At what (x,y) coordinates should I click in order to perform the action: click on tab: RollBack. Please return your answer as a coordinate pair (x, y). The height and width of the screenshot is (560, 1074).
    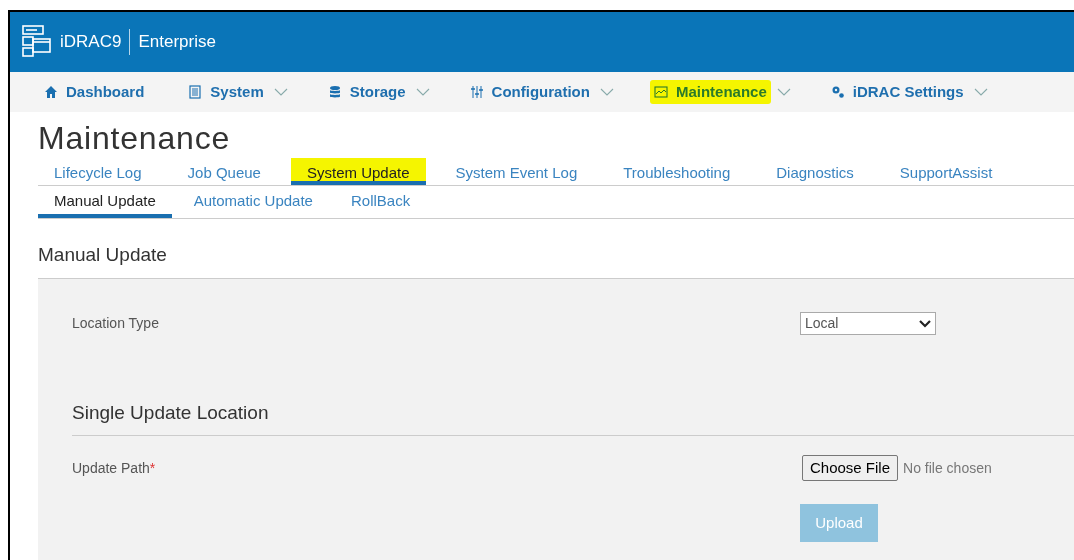
    Looking at the image, I should click on (380, 202).